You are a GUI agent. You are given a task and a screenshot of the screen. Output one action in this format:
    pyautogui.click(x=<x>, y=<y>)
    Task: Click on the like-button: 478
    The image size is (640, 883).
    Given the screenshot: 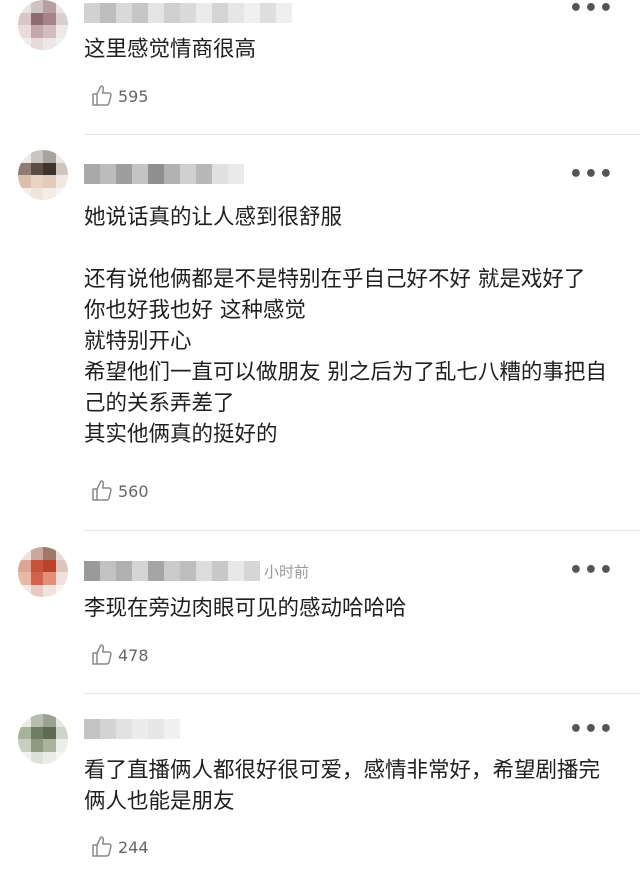 What is the action you would take?
    pyautogui.click(x=119, y=655)
    